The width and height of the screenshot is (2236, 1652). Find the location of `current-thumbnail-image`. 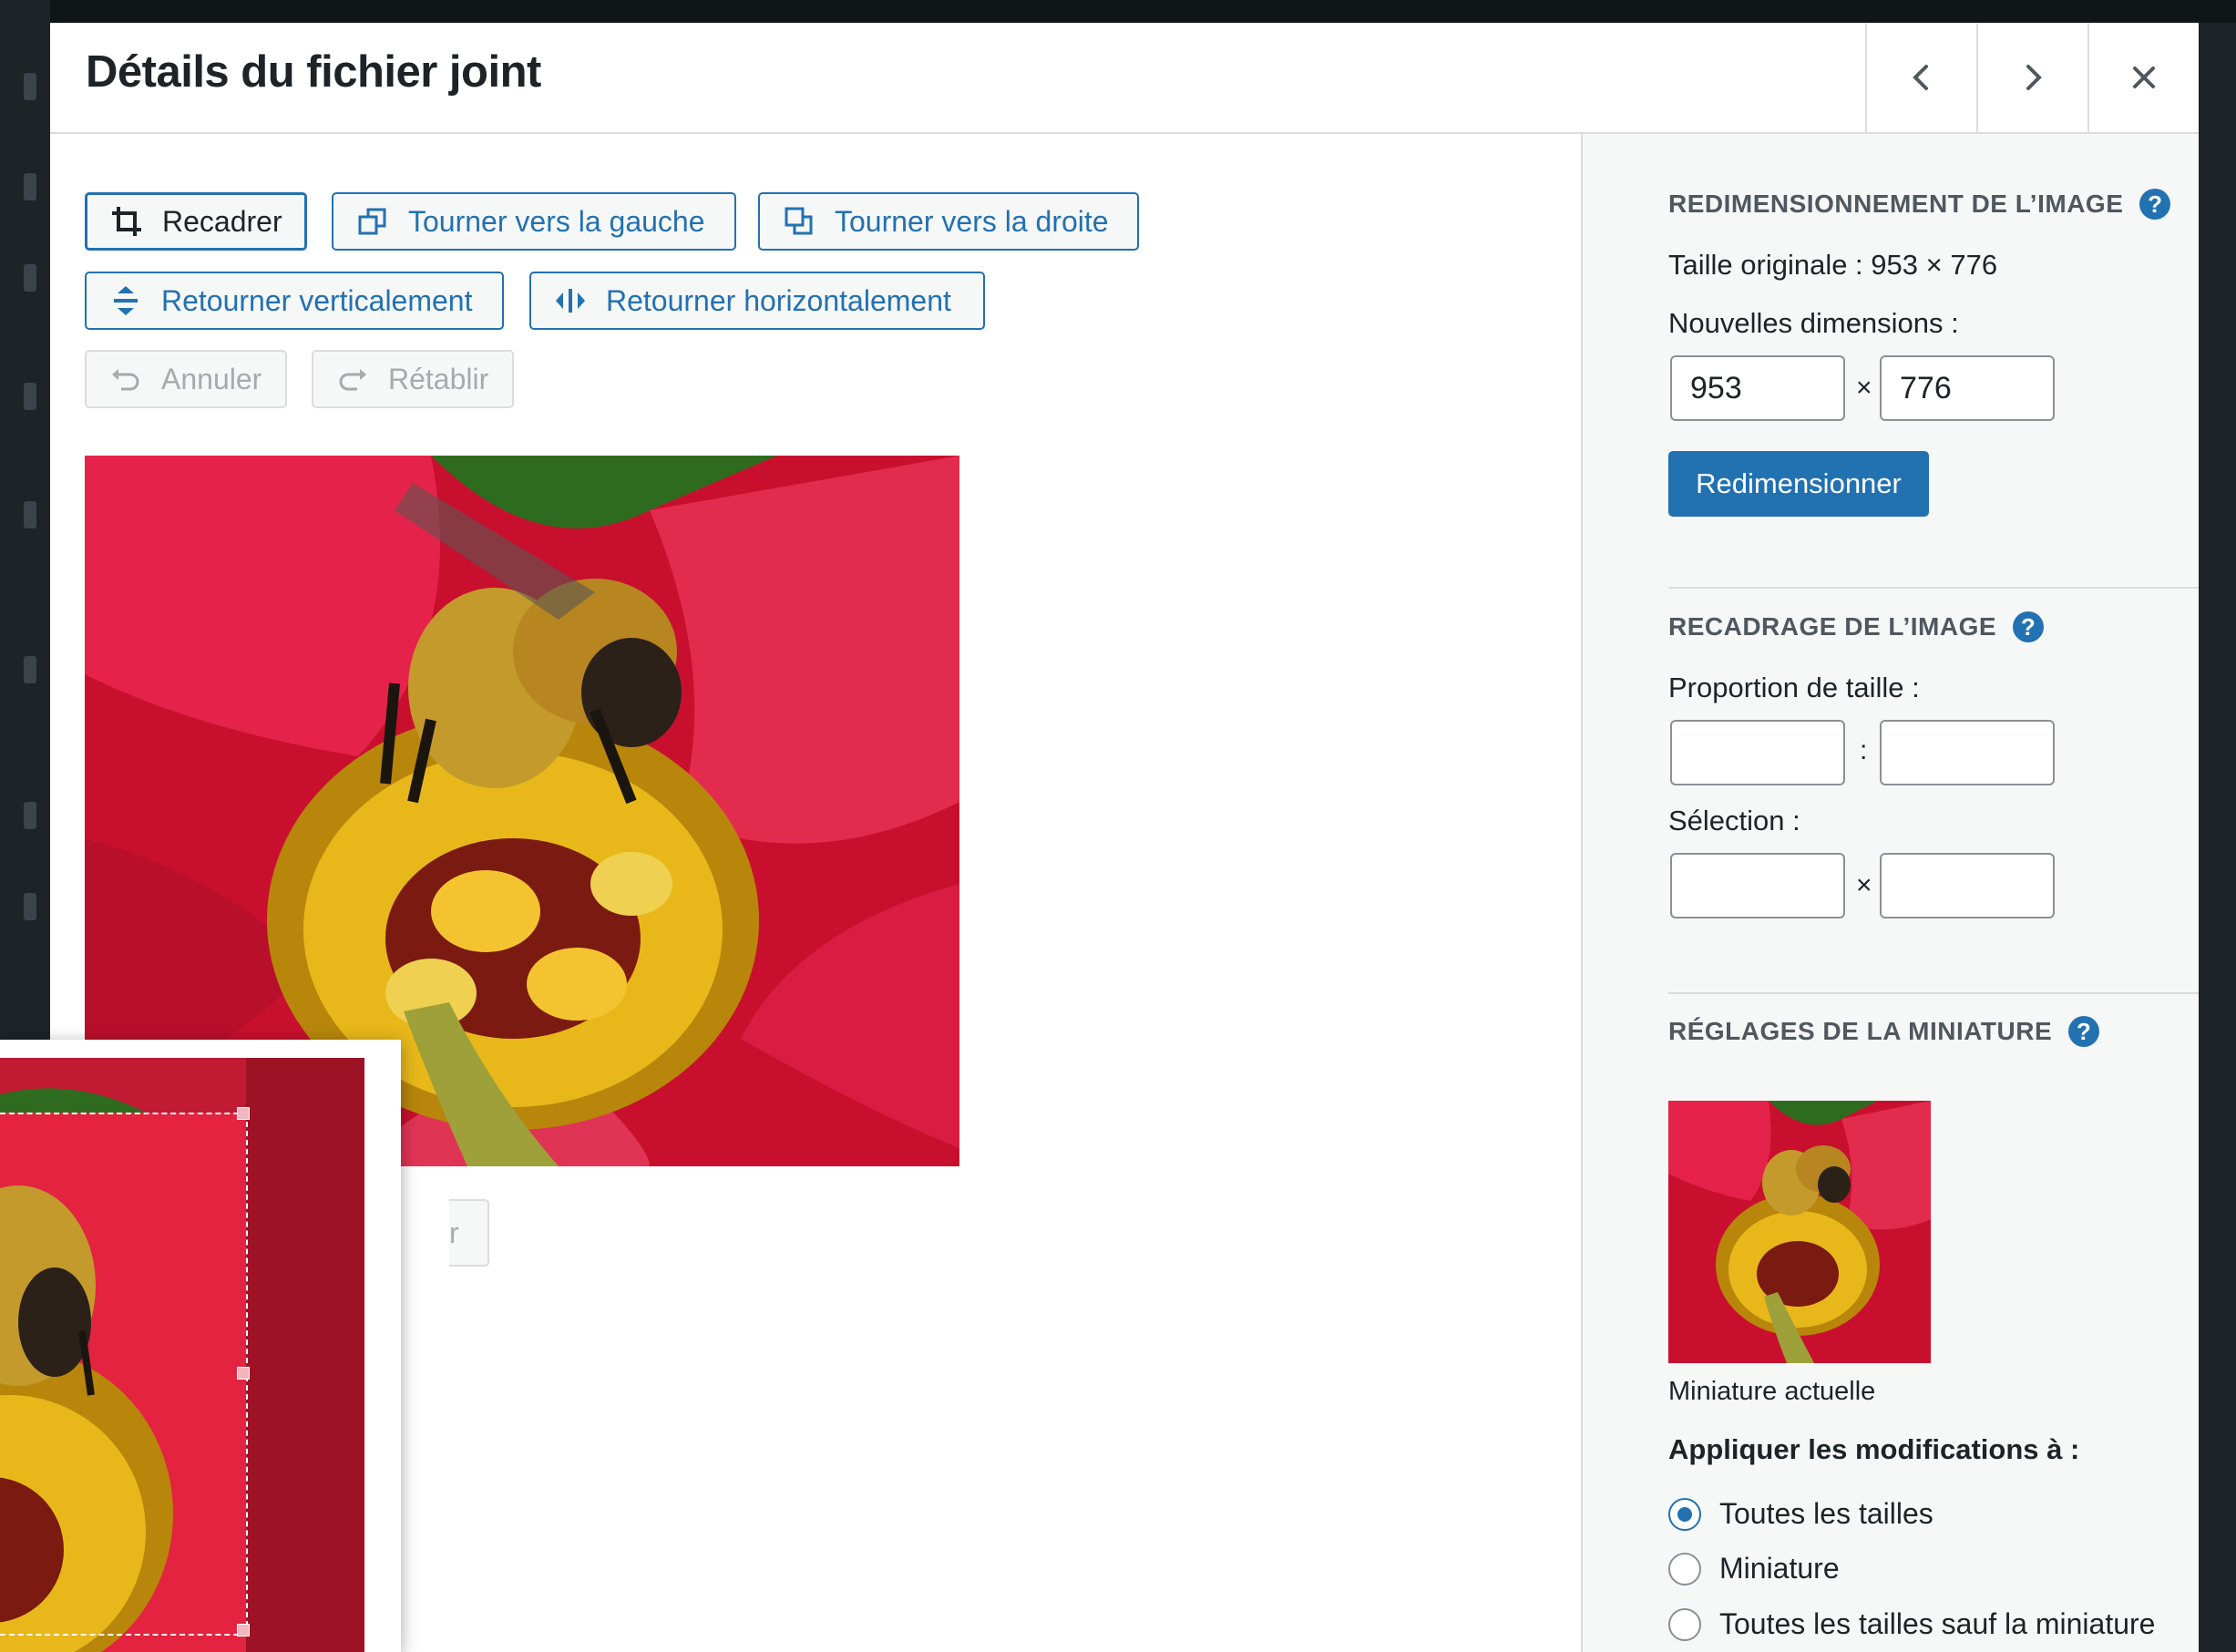

current-thumbnail-image is located at coordinates (1799, 1232).